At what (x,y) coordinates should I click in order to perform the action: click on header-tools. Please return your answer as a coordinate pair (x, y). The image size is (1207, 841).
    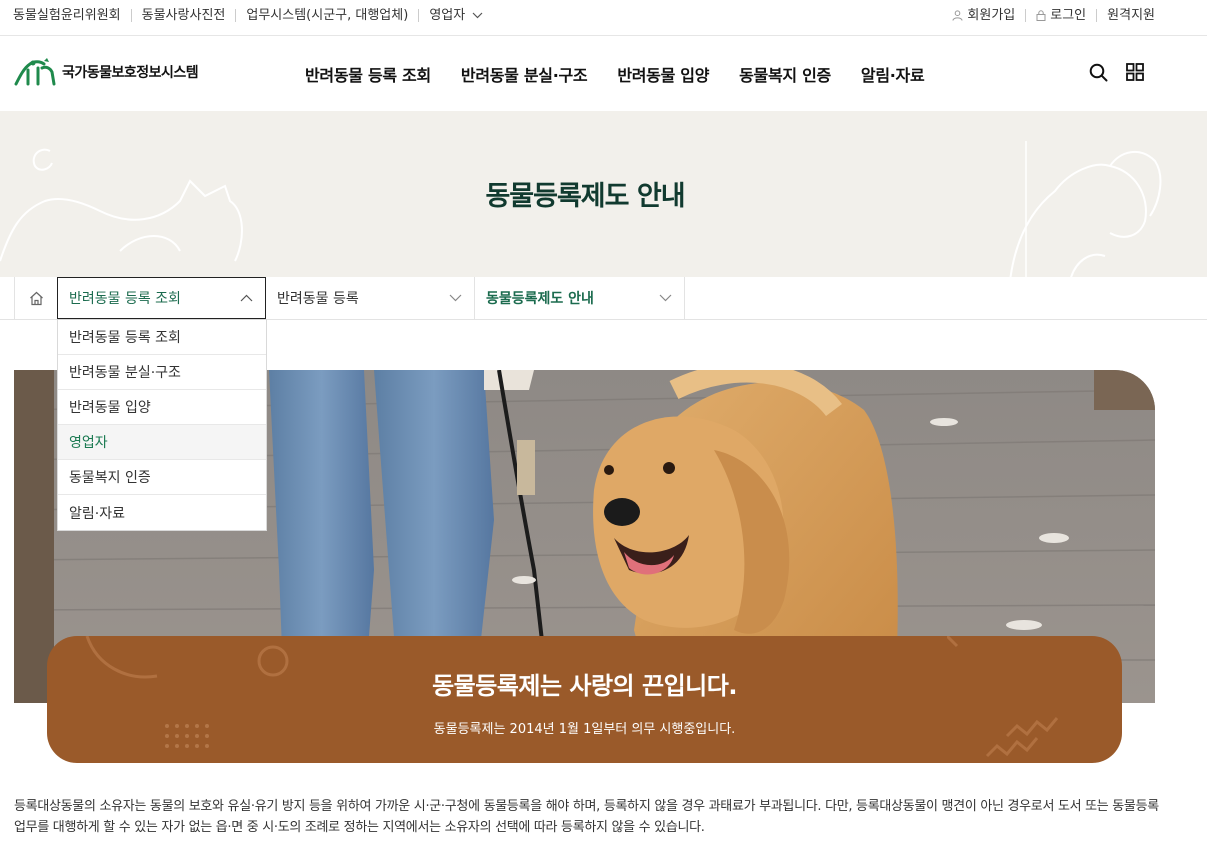
    Looking at the image, I should click on (1116, 72).